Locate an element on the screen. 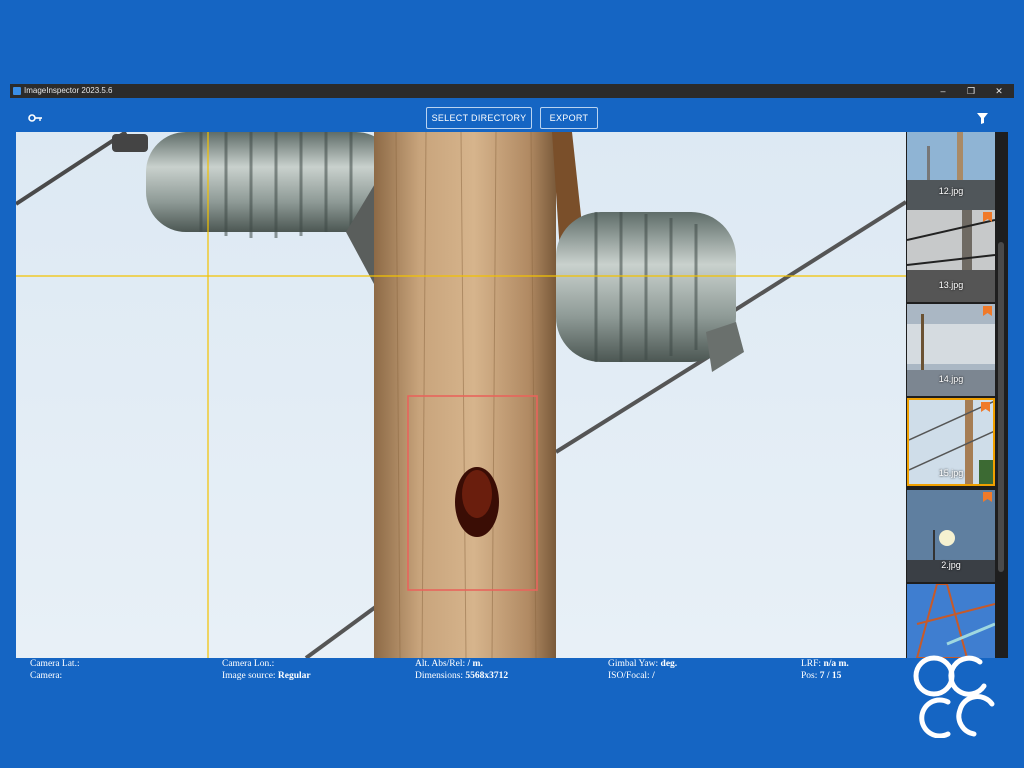 The height and width of the screenshot is (768, 1024). thumbnail-14: 14.jpg is located at coordinates (951, 350).